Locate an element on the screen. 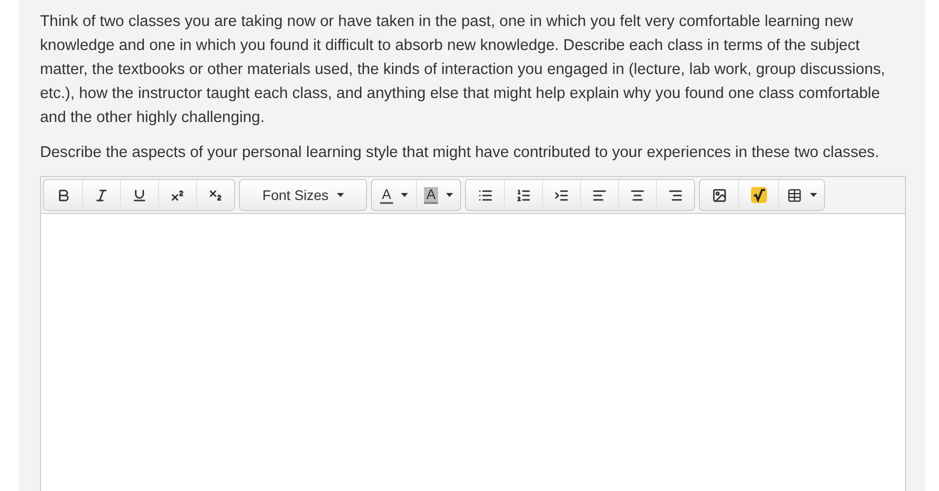 This screenshot has width=939, height=491. italic-button is located at coordinates (101, 195).